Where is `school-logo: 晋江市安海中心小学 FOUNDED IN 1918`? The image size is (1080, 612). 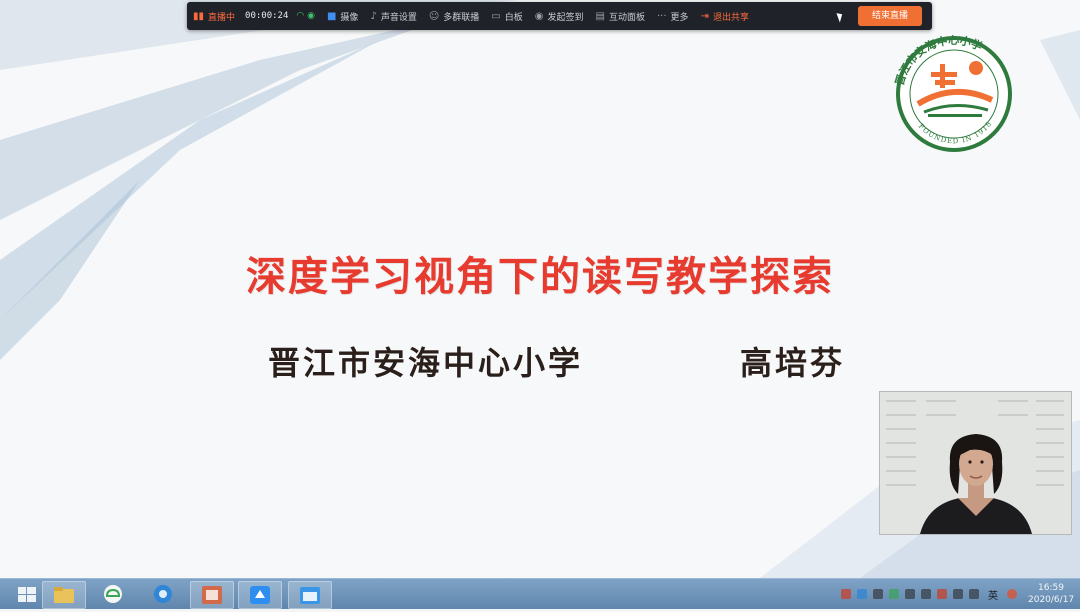
school-logo: 晋江市安海中心小学 FOUNDED IN 1918 is located at coordinates (952, 93).